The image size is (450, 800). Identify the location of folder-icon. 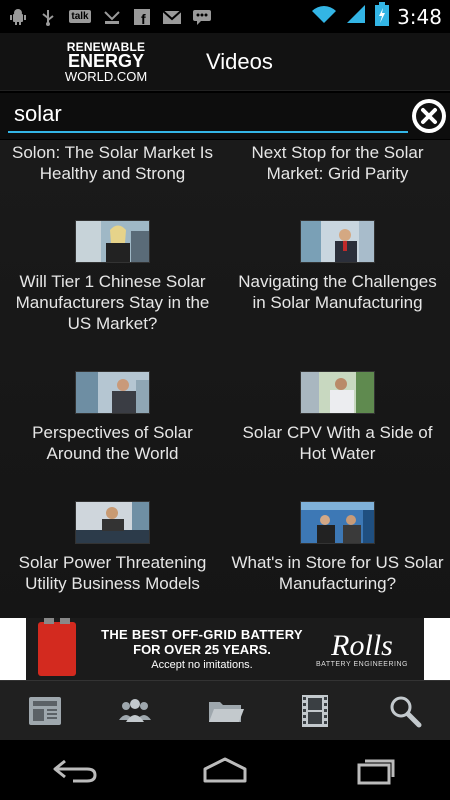
(226, 711).